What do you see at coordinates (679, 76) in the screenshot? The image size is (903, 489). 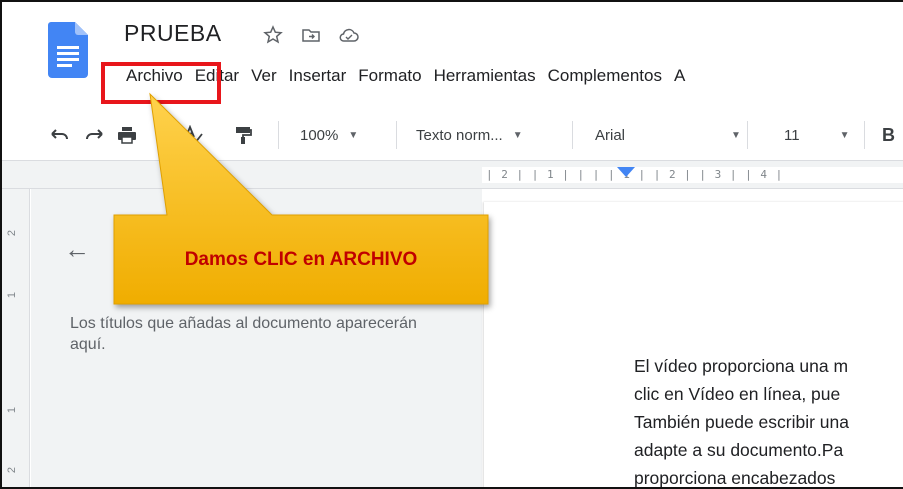 I see `menu-ayuda: A` at bounding box center [679, 76].